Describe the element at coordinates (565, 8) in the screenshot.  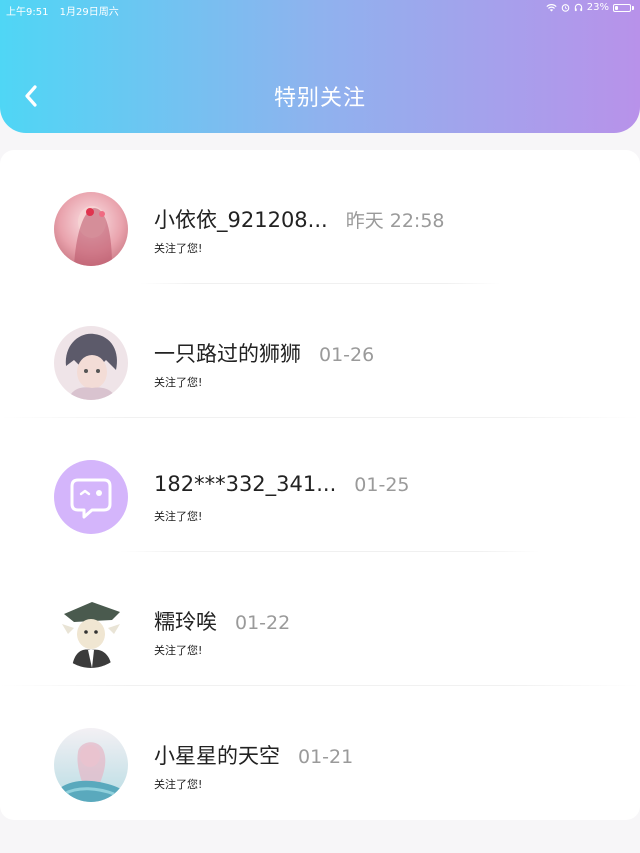
I see `alarm-icon` at that location.